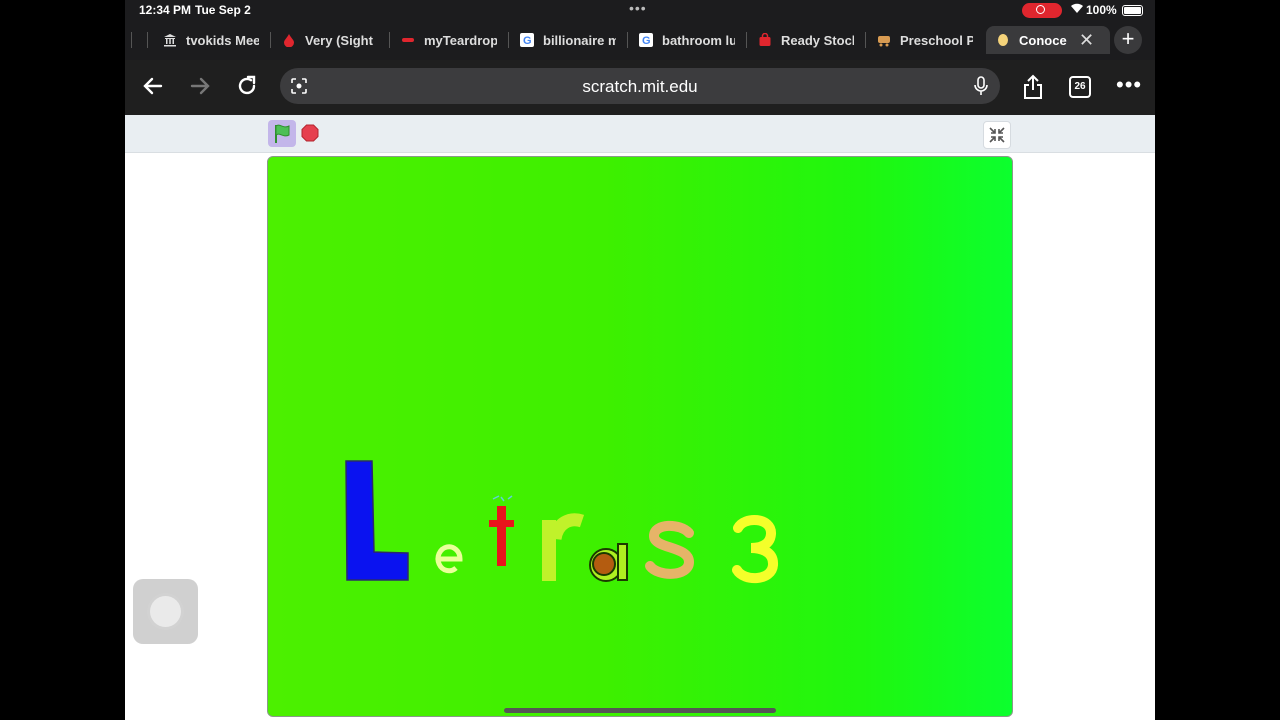 The height and width of the screenshot is (720, 1280). What do you see at coordinates (501, 530) in the screenshot?
I see `letter-t` at bounding box center [501, 530].